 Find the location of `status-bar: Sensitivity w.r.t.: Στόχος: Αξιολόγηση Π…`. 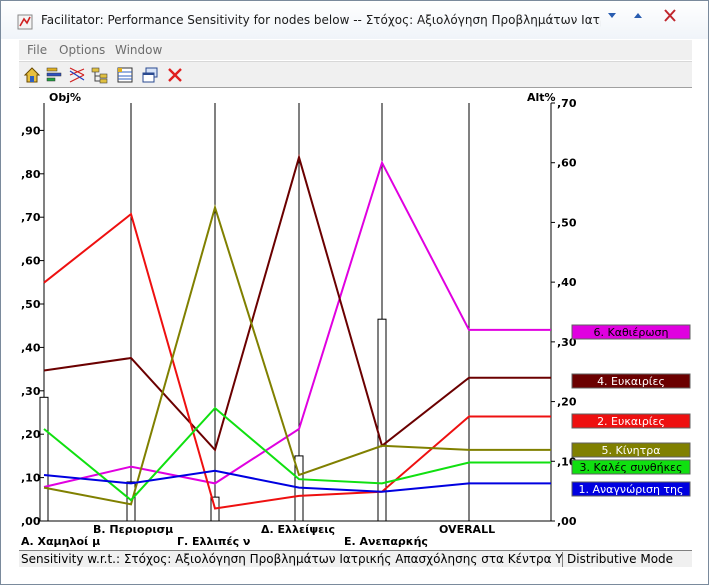

status-bar: Sensitivity w.r.t.: Στόχος: Αξιολόγηση Π… is located at coordinates (355, 558).